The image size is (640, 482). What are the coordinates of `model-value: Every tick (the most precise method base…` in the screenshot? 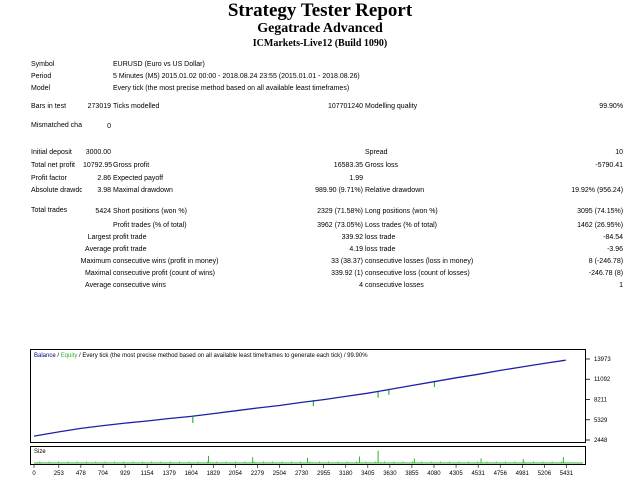 It's located at (231, 88).